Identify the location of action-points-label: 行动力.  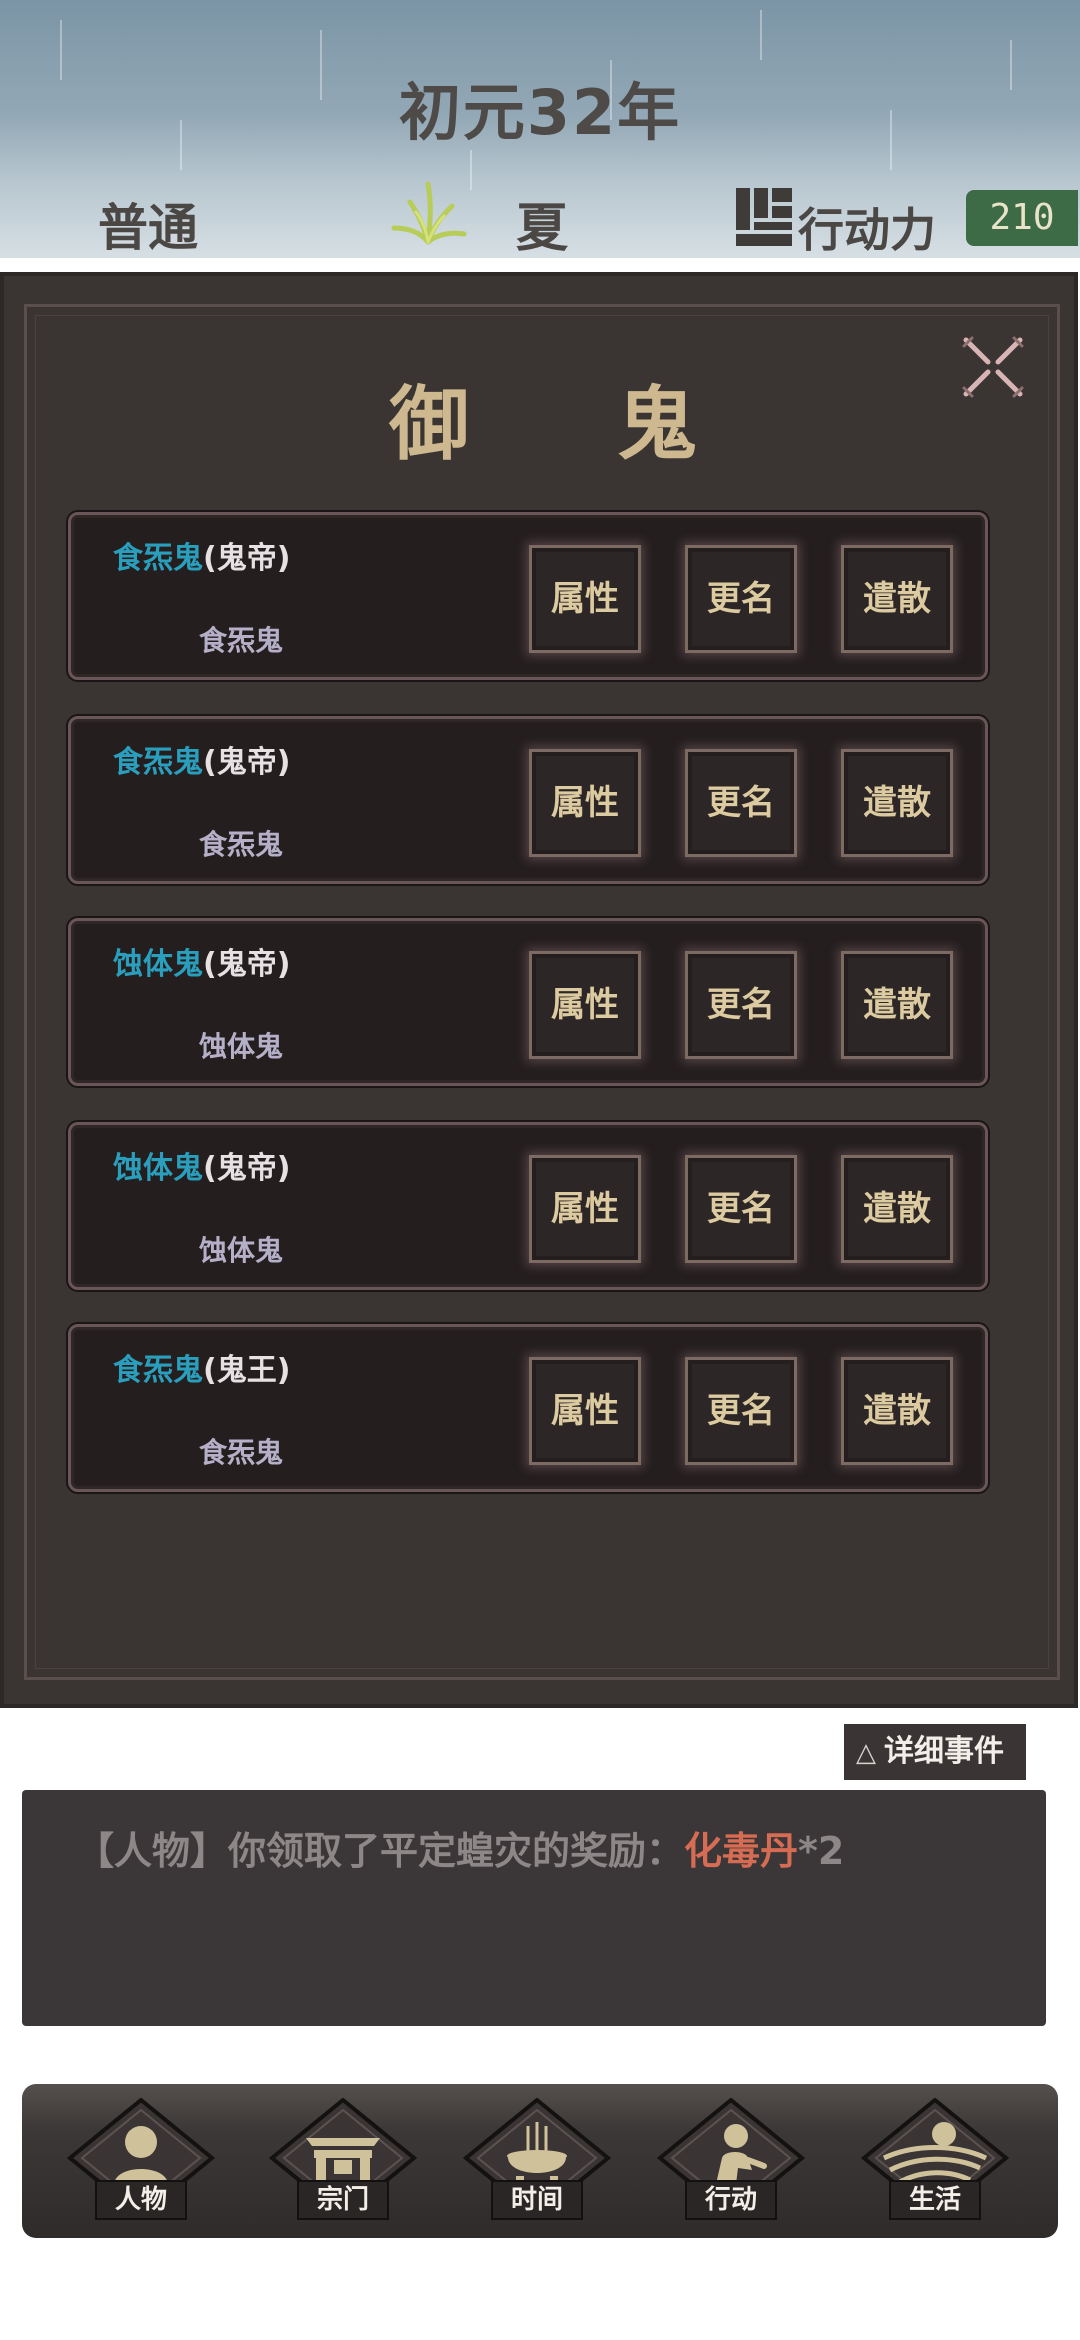
(867, 230).